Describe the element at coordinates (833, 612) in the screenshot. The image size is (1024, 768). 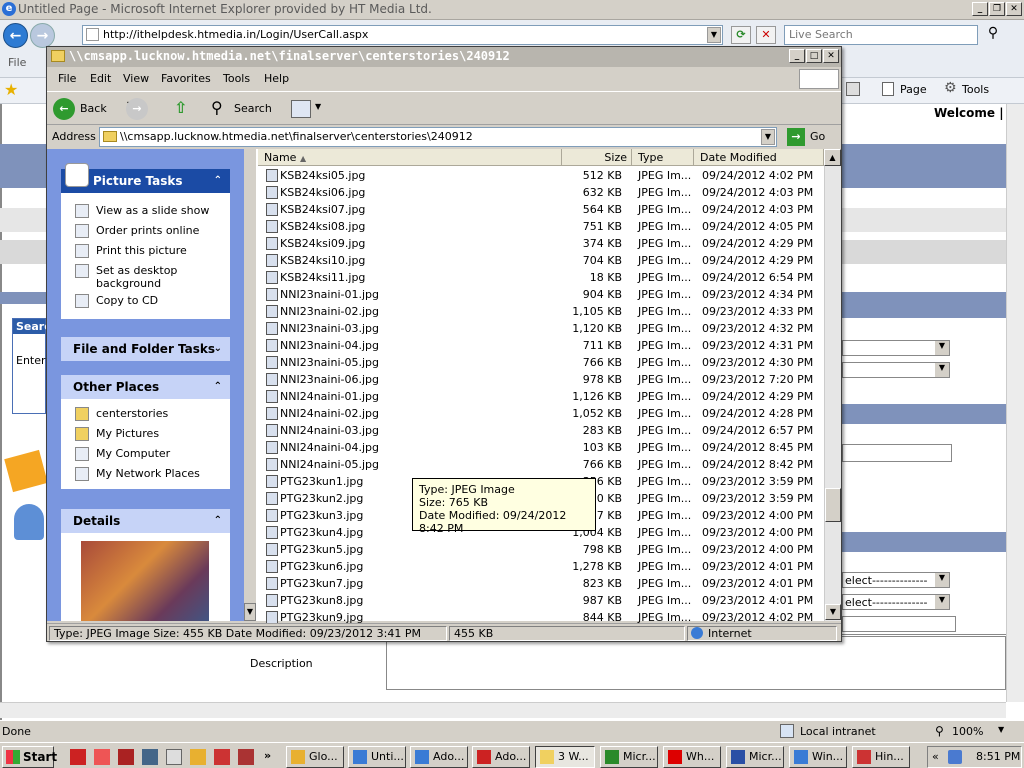
I see `scroll-down-button: ▼` at that location.